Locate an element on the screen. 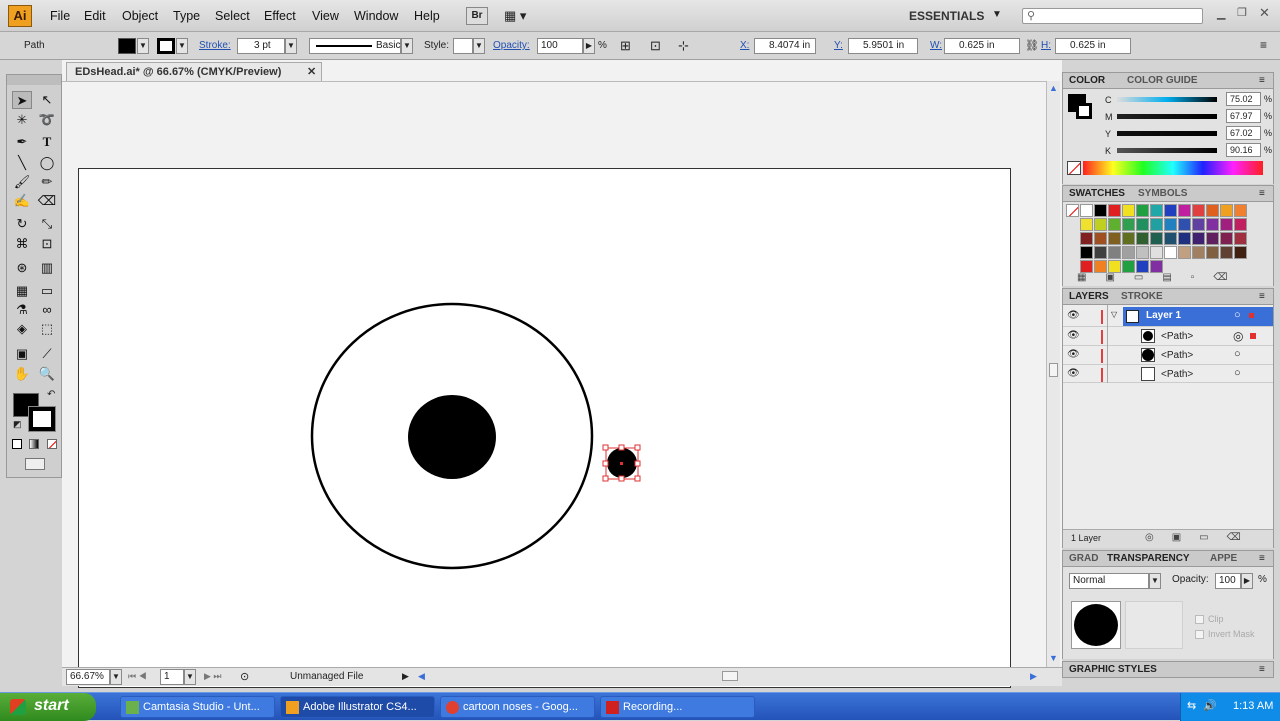 This screenshot has width=1280, height=721. document-tab: EDsHead.ai* @ 66.67% (CMYK/Preview) ✕ is located at coordinates (194, 71).